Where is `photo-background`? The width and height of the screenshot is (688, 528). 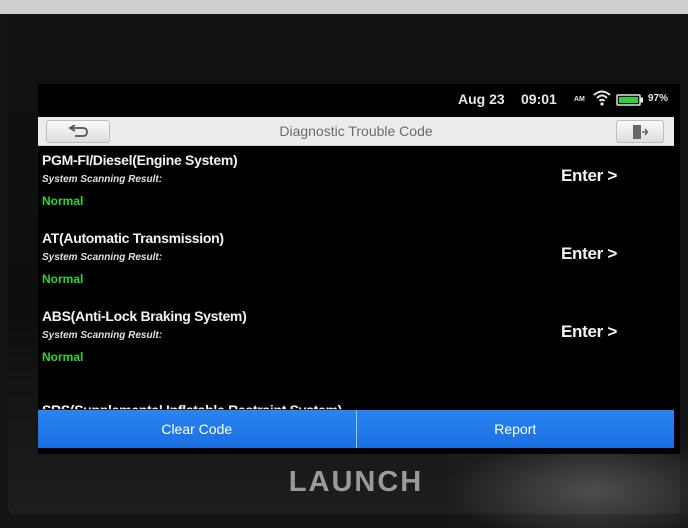 photo-background is located at coordinates (344, 7).